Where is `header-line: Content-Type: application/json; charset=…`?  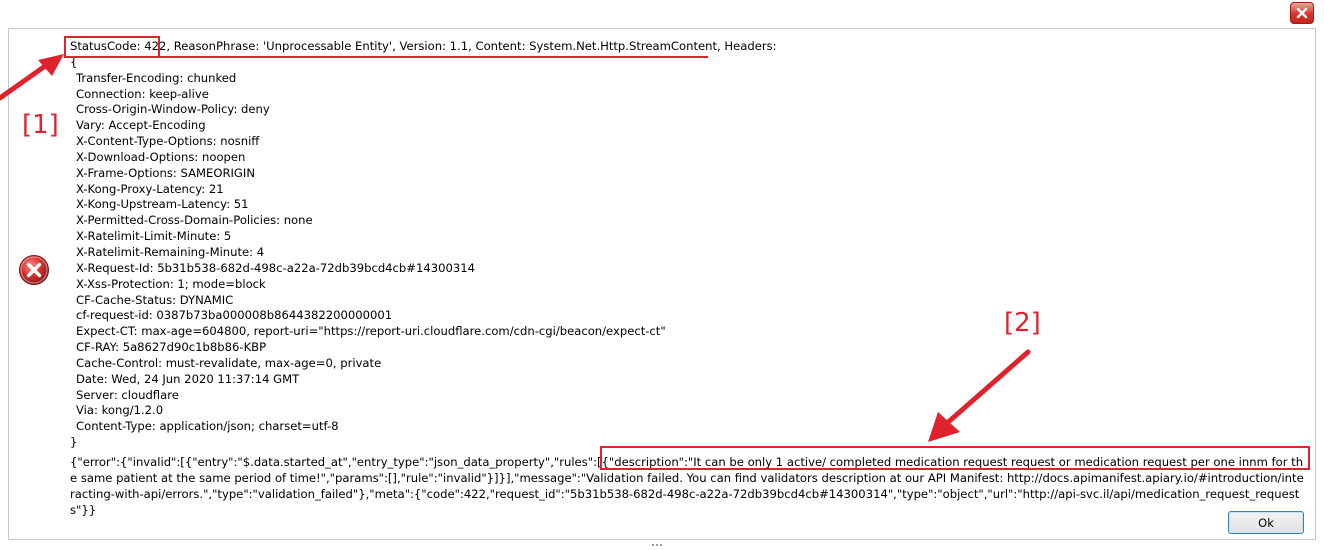 header-line: Content-Type: application/json; charset=… is located at coordinates (207, 426).